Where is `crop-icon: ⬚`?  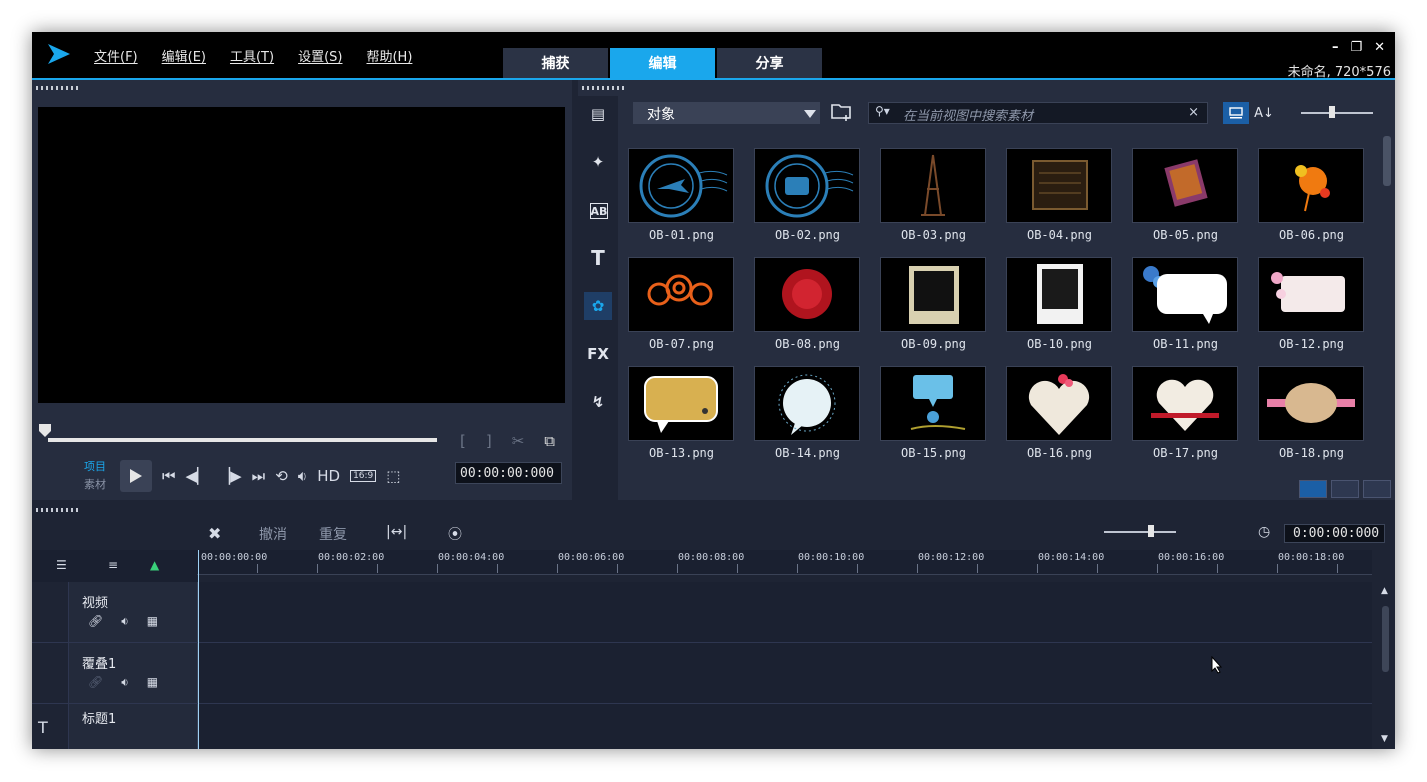 crop-icon: ⬚ is located at coordinates (393, 476).